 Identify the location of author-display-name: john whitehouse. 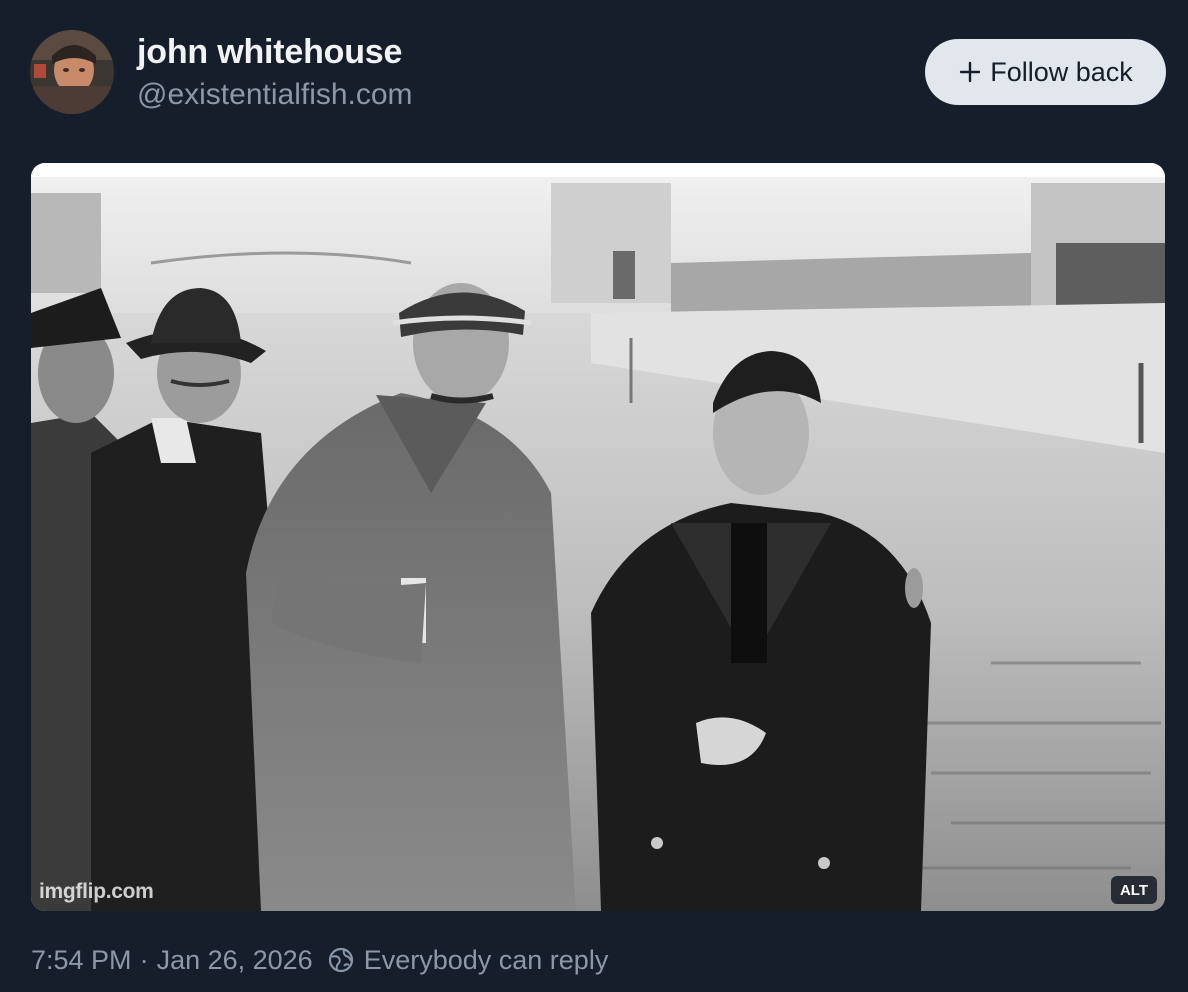
(269, 52).